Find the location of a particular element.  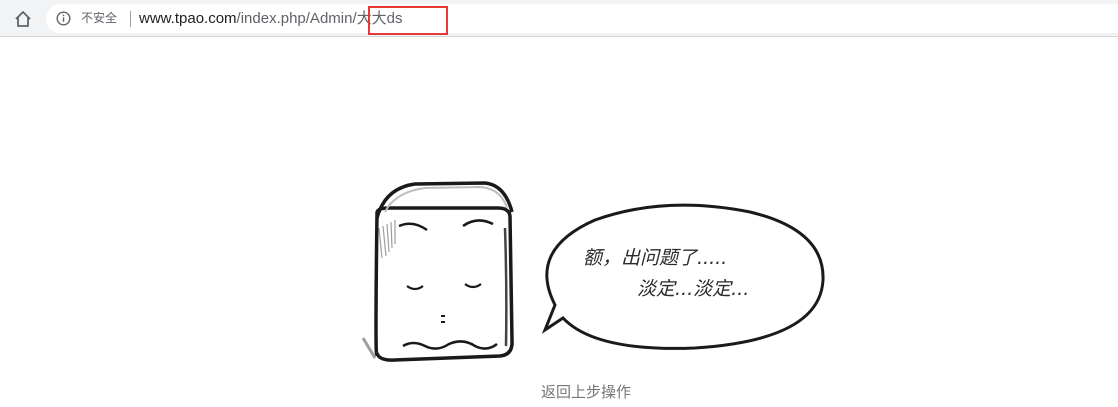

home-button is located at coordinates (23, 19).